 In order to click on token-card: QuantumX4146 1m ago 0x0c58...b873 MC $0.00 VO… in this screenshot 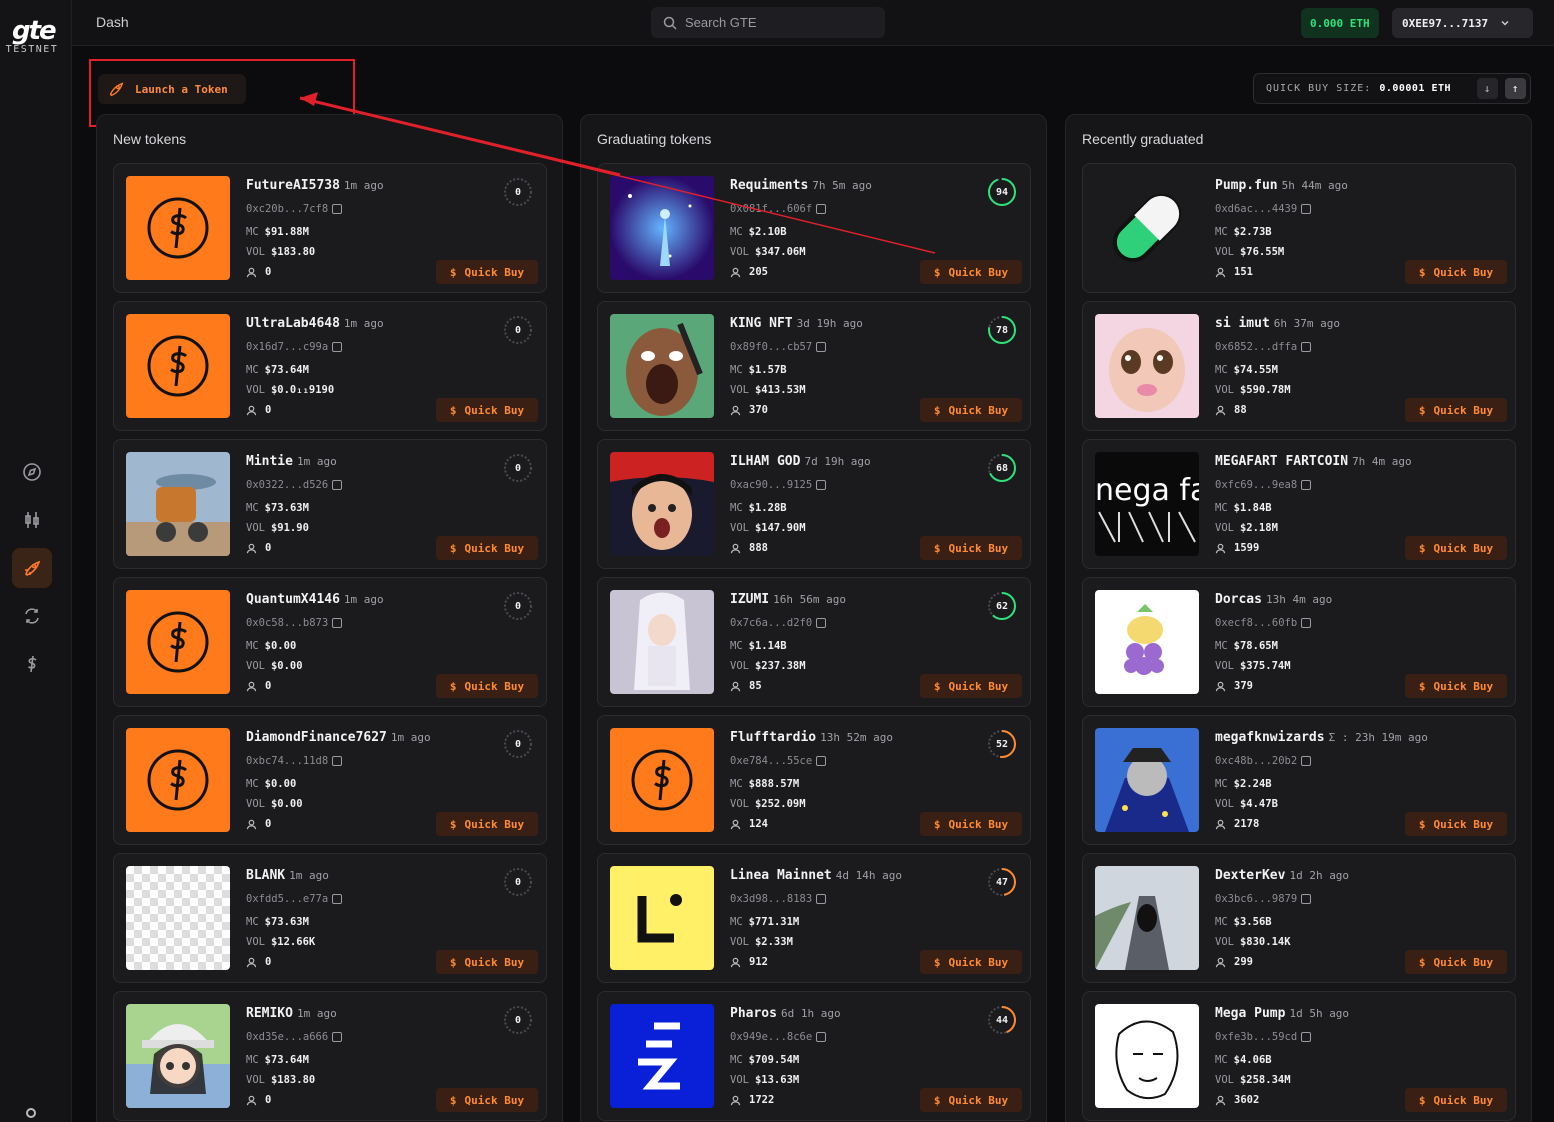, I will do `click(330, 642)`.